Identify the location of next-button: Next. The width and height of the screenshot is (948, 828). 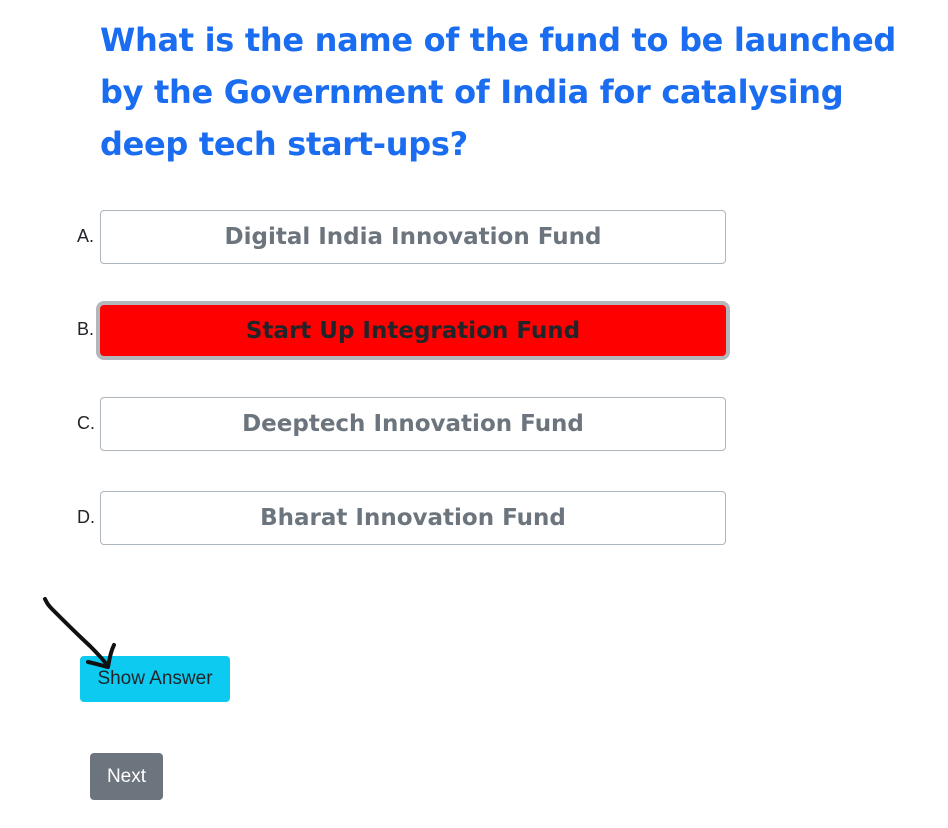
(126, 776).